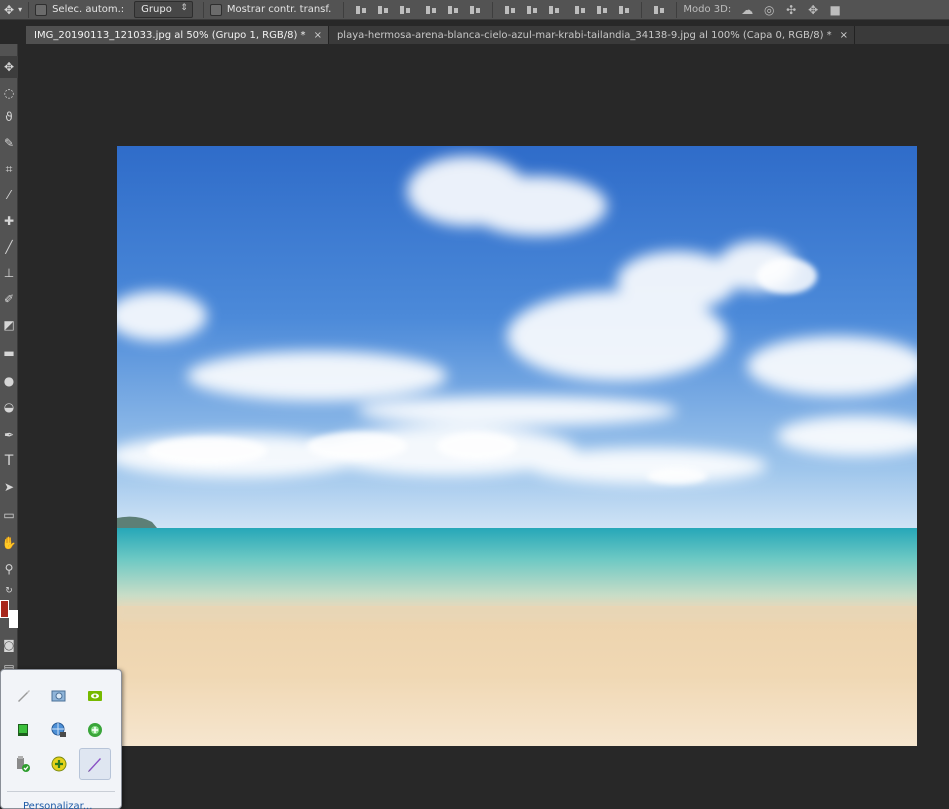  What do you see at coordinates (659, 10) in the screenshot?
I see `auto-align-layers-icon` at bounding box center [659, 10].